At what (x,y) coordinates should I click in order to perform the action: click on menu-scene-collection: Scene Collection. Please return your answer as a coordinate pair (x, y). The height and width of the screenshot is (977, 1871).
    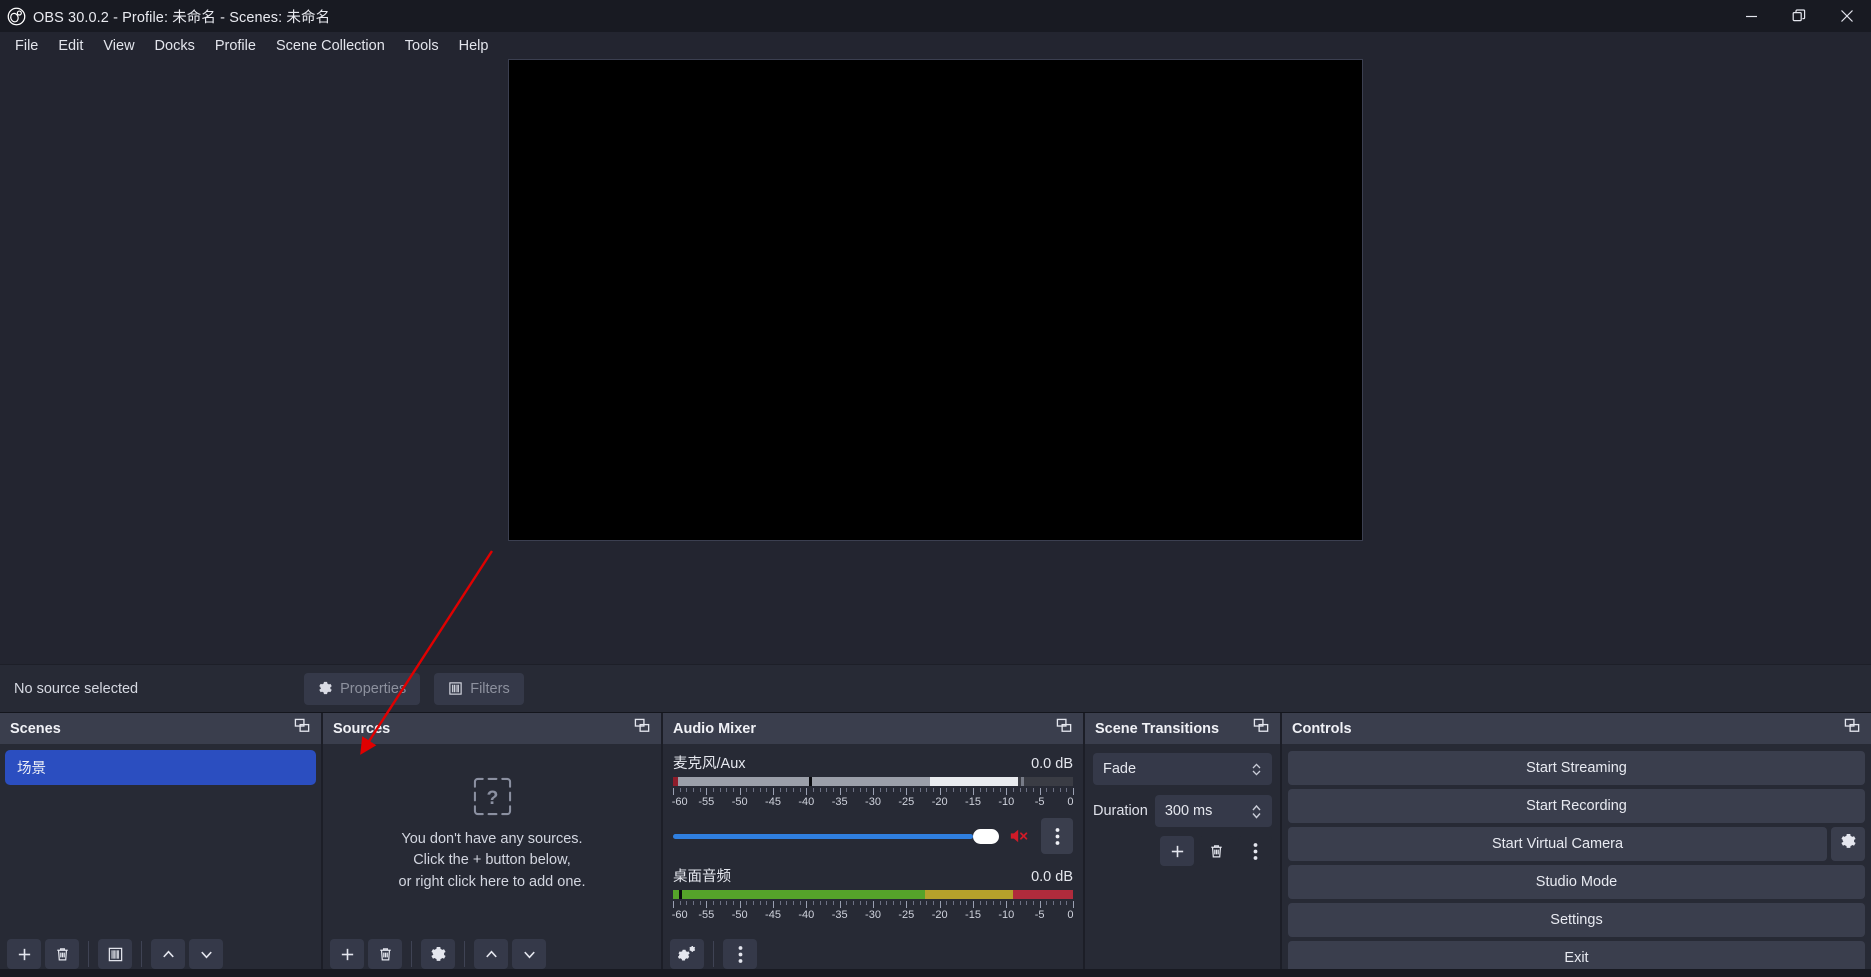
    Looking at the image, I should click on (330, 46).